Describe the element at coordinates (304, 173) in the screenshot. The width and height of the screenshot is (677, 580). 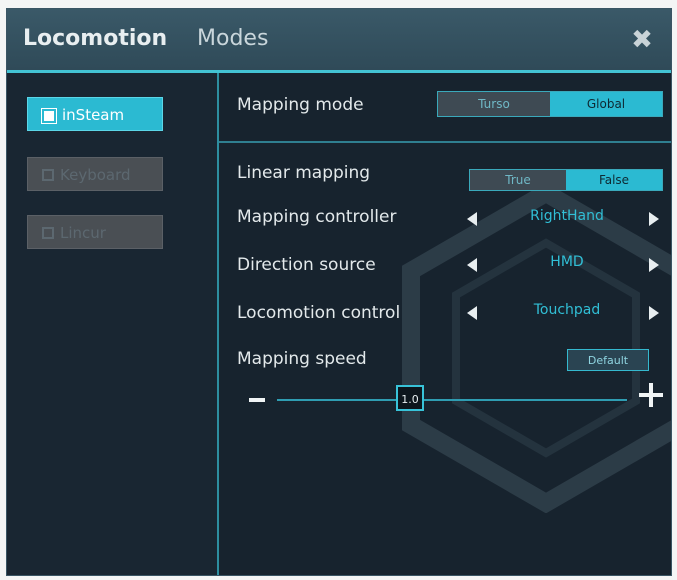
I see `linear-mapping-label: Linear mapping` at that location.